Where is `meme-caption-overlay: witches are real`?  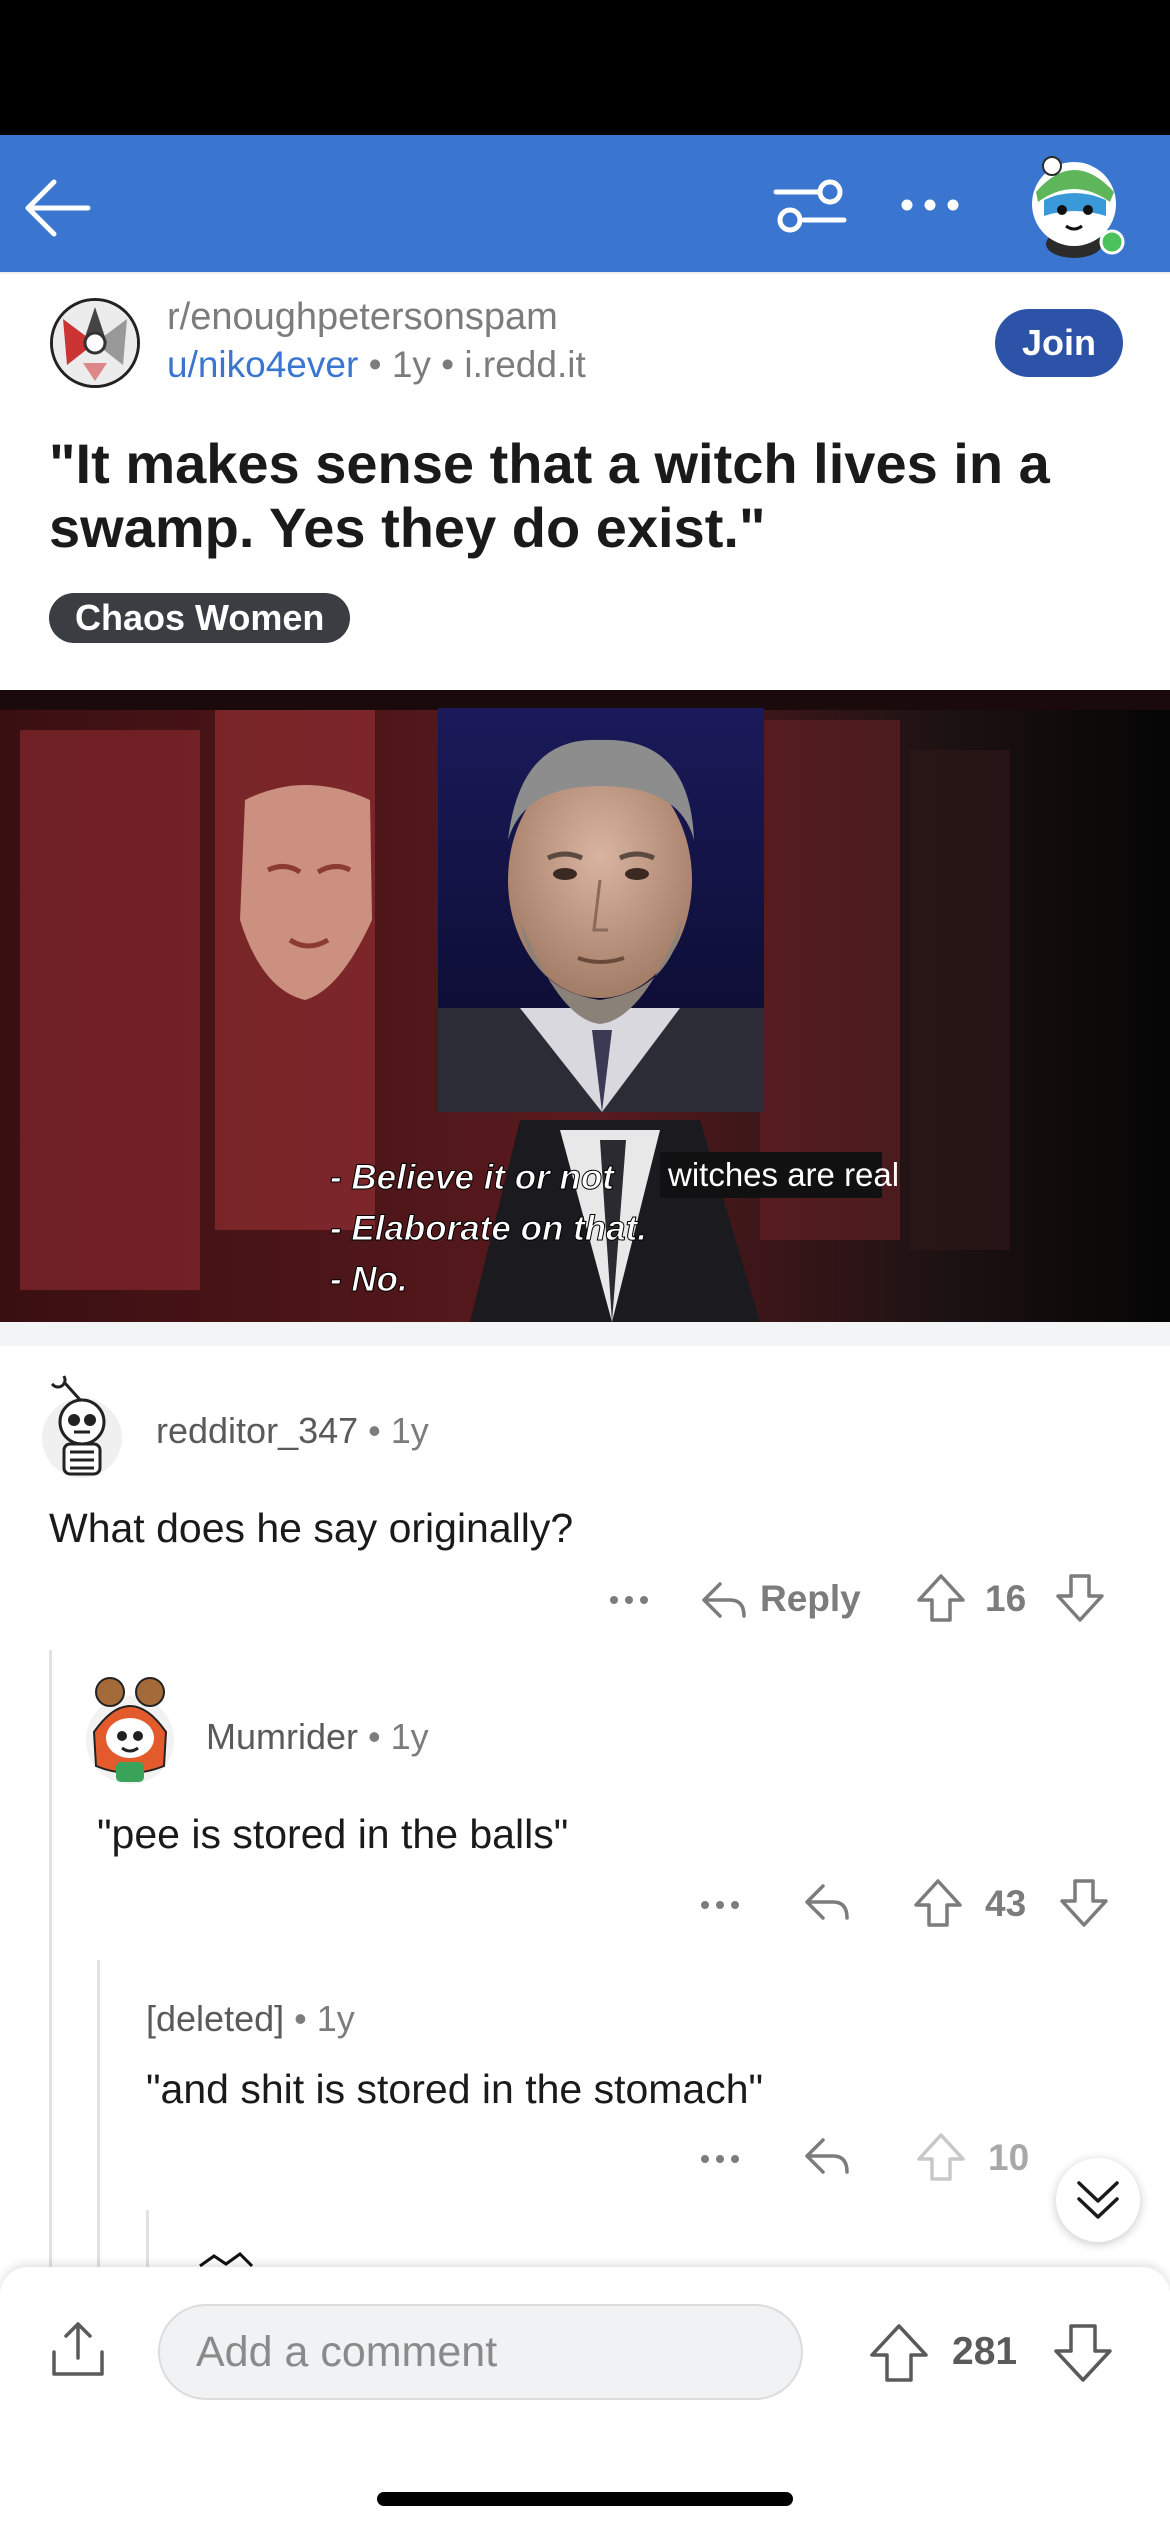
meme-caption-overlay: witches are real is located at coordinates (783, 1174).